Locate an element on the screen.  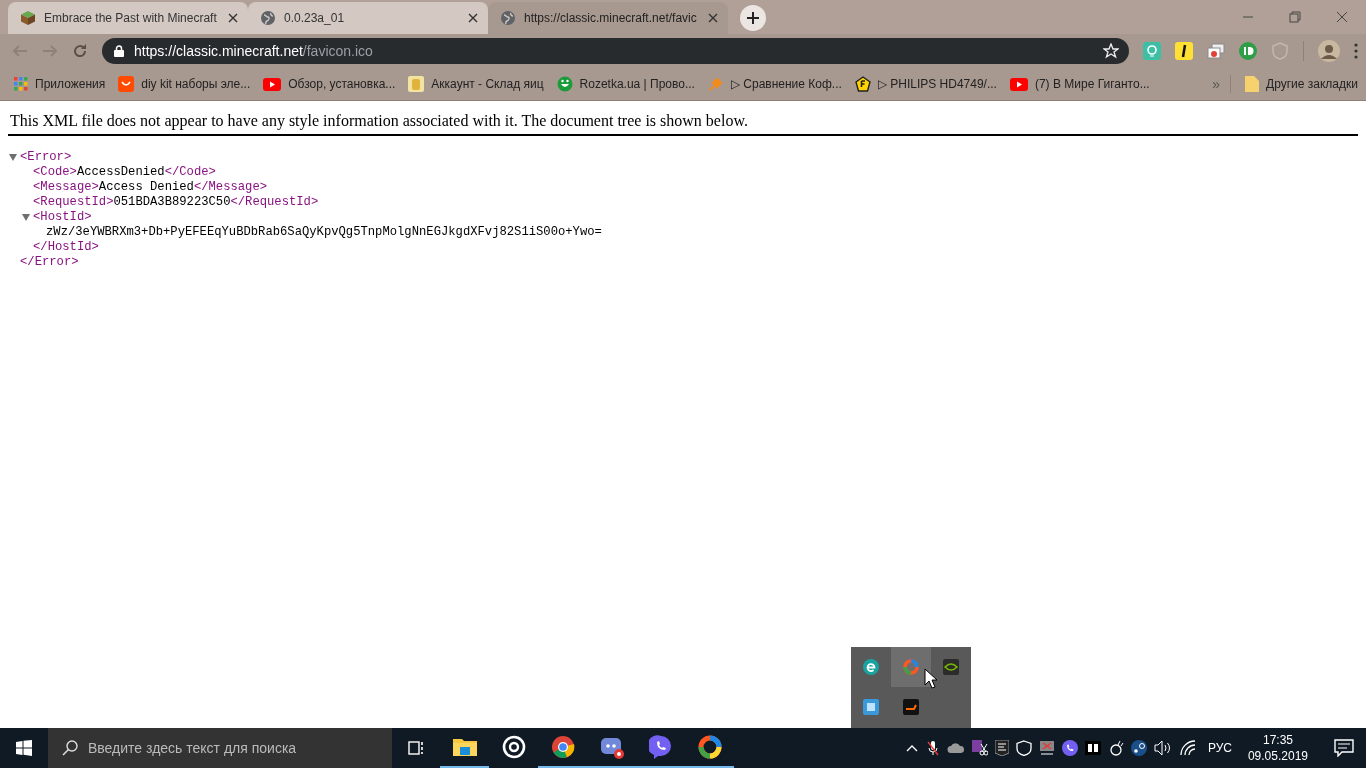
notebook-scissors-icon is located at coordinates (979, 748).